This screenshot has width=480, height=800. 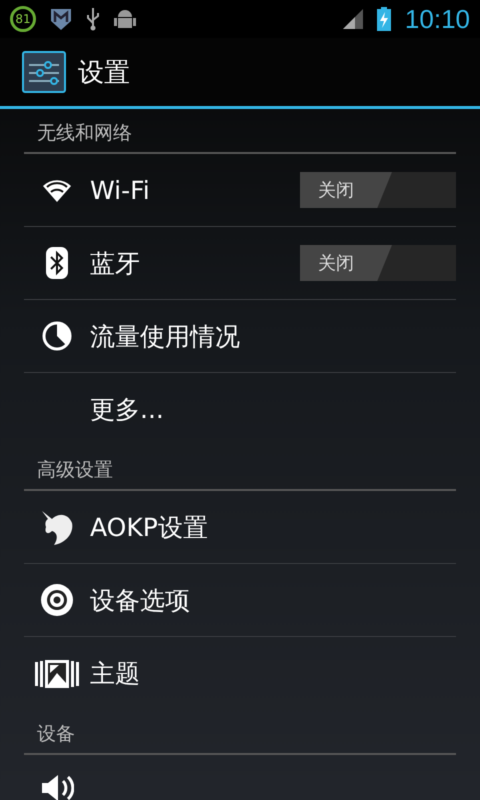 What do you see at coordinates (57, 786) in the screenshot?
I see `speaker-icon` at bounding box center [57, 786].